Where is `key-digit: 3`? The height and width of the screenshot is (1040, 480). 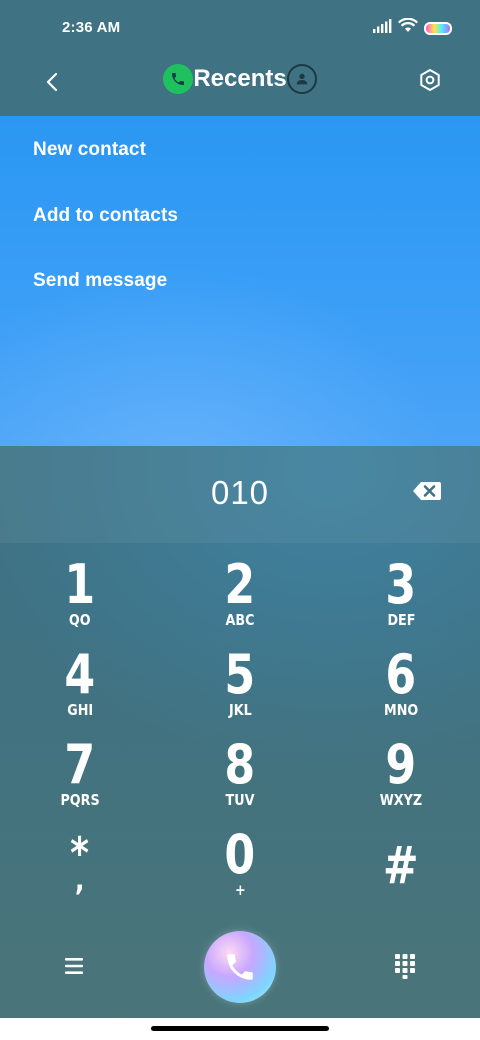 key-digit: 3 is located at coordinates (401, 584).